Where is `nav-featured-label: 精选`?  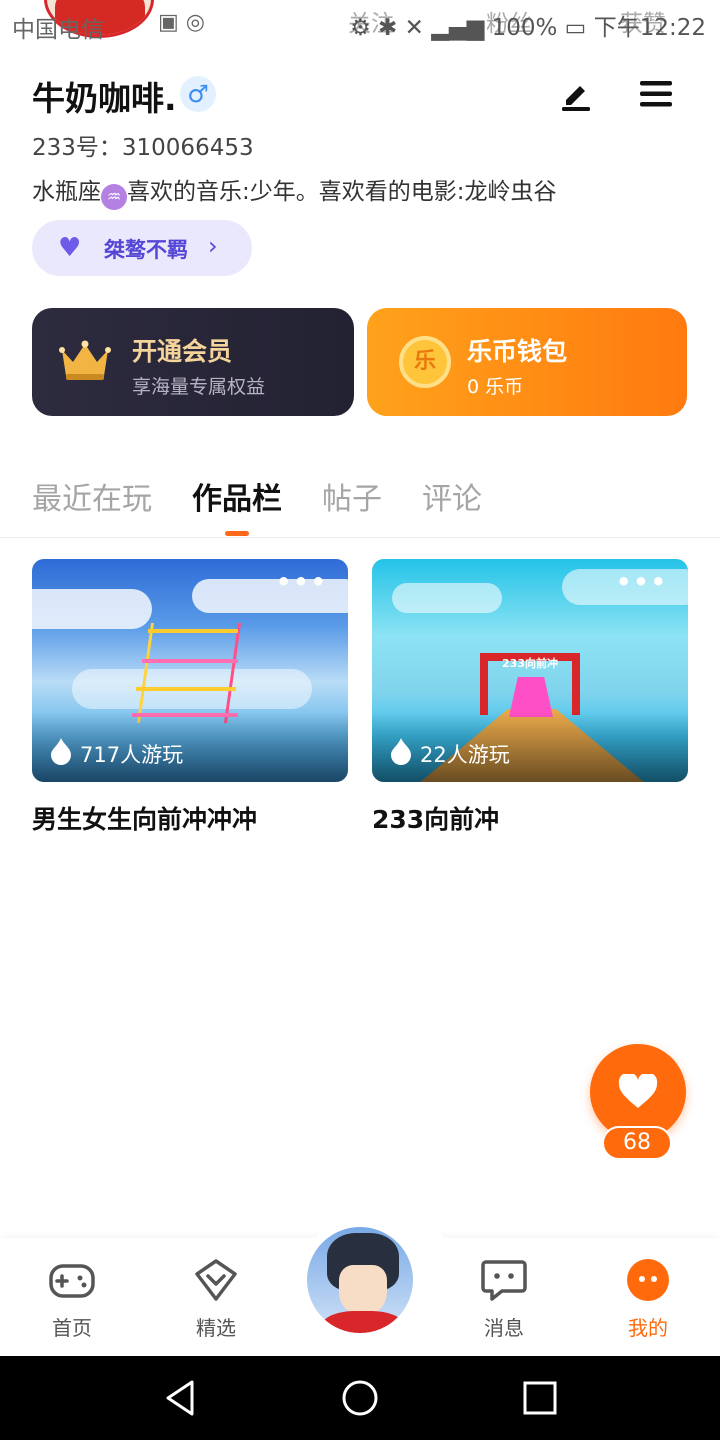 nav-featured-label: 精选 is located at coordinates (216, 1328).